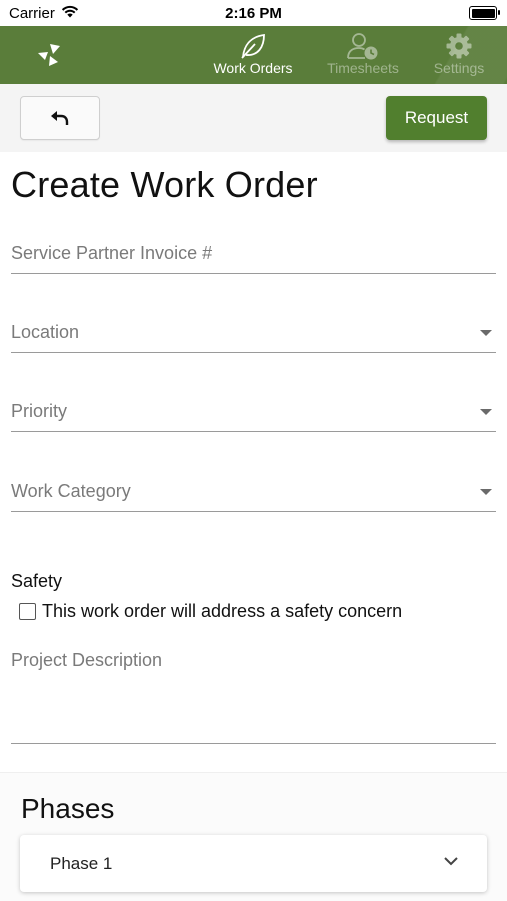 This screenshot has height=901, width=507. Describe the element at coordinates (436, 118) in the screenshot. I see `request-button: Request` at that location.